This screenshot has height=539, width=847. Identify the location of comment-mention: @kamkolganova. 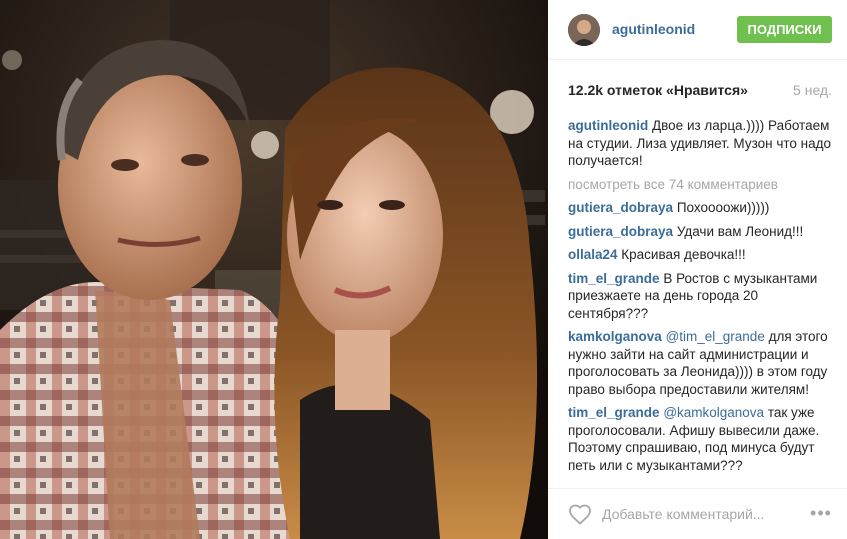
(713, 412).